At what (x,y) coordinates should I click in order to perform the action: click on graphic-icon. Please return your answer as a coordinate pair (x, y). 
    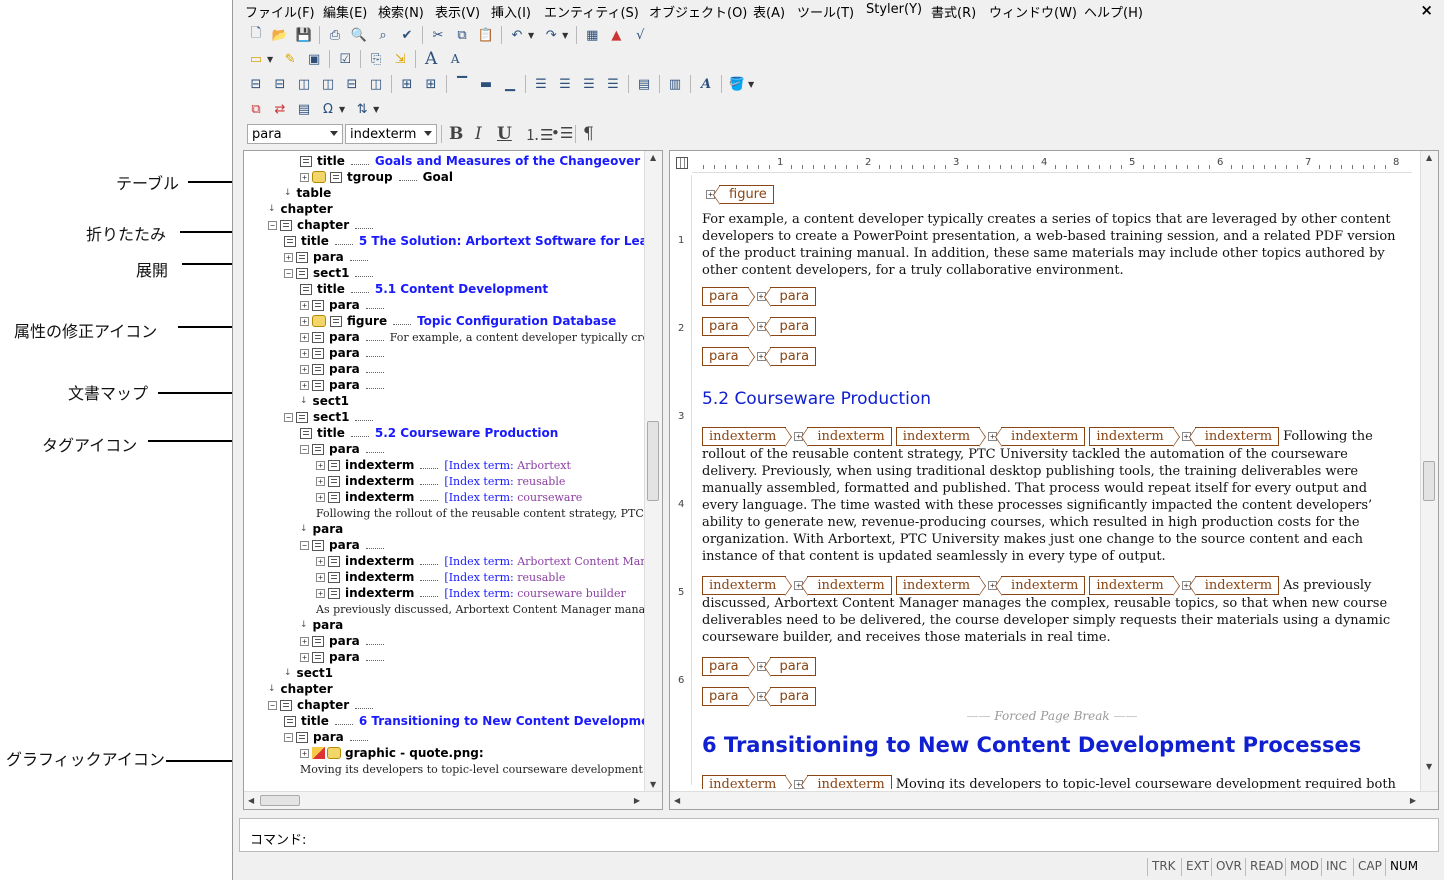
    Looking at the image, I should click on (318, 753).